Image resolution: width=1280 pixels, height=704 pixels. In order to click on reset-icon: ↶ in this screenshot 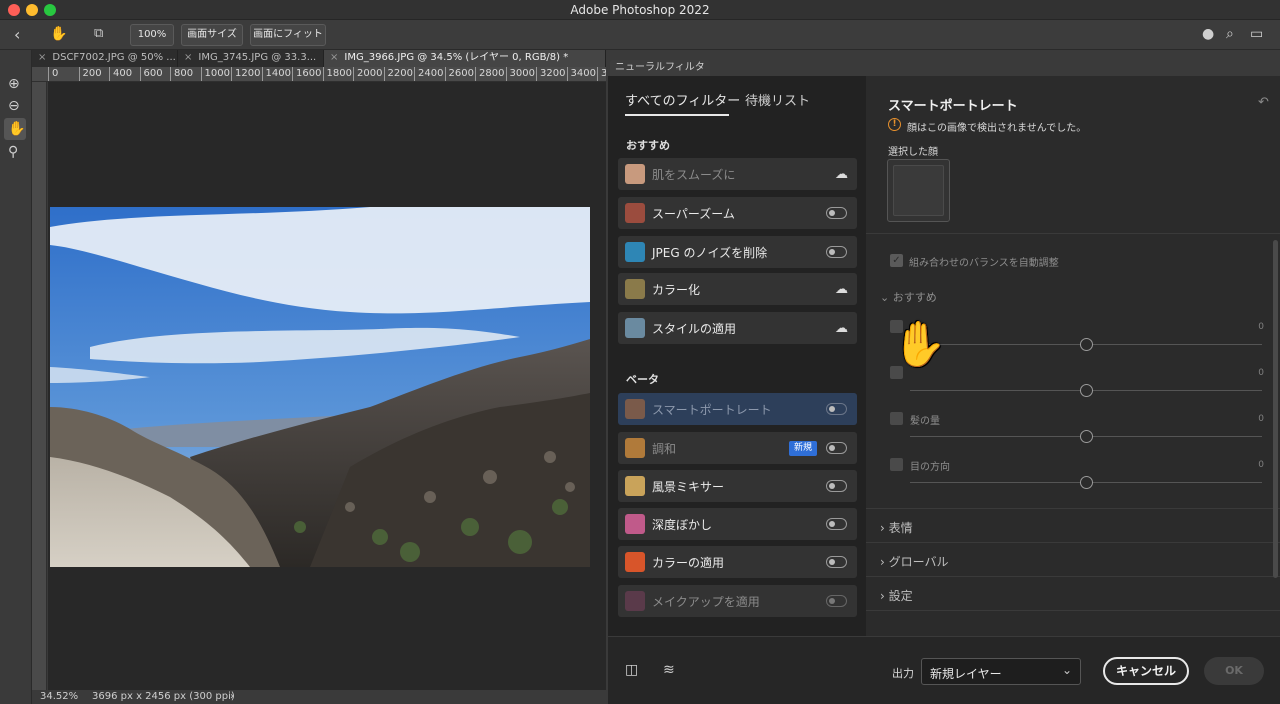, I will do `click(1263, 102)`.